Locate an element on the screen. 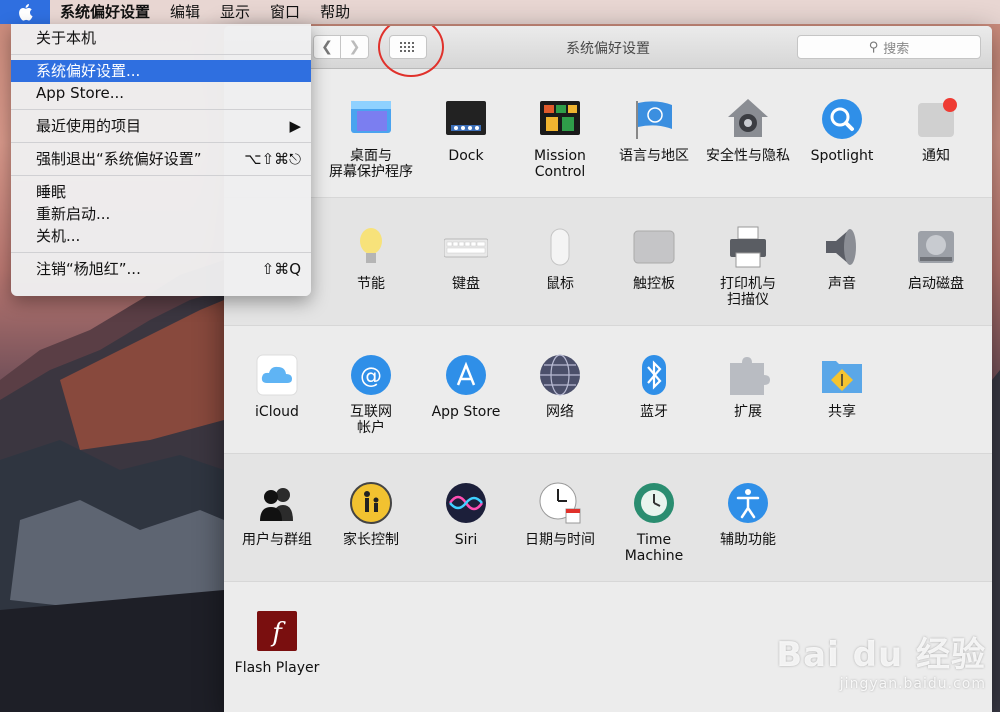 Image resolution: width=1000 pixels, height=712 pixels. menu-item-log-out: 注销“杨旭红”... ⇧⌘Q is located at coordinates (161, 269).